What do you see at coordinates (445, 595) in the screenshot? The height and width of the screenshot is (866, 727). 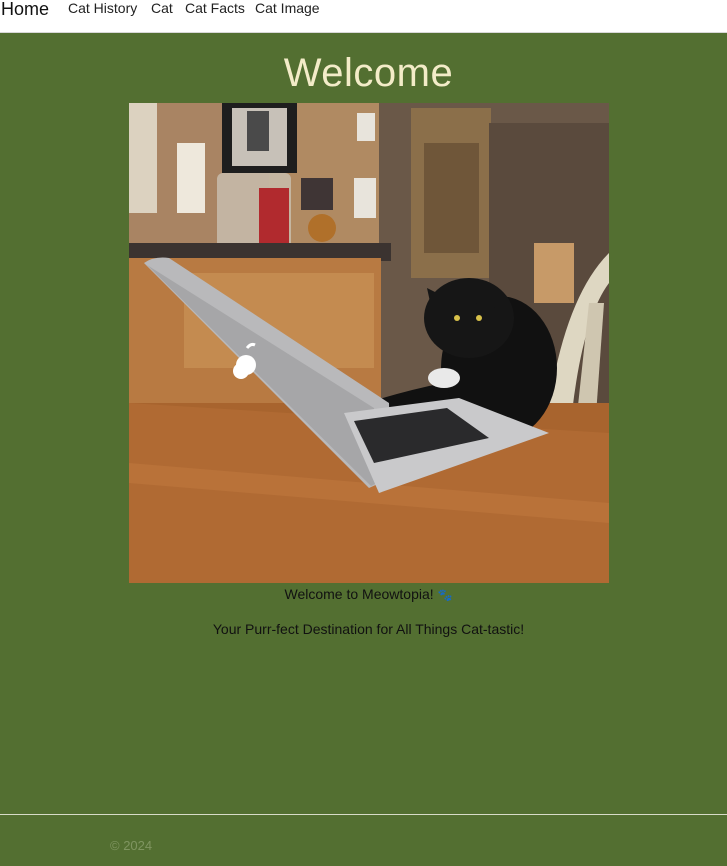 I see `paw-print-icon: 🐾` at bounding box center [445, 595].